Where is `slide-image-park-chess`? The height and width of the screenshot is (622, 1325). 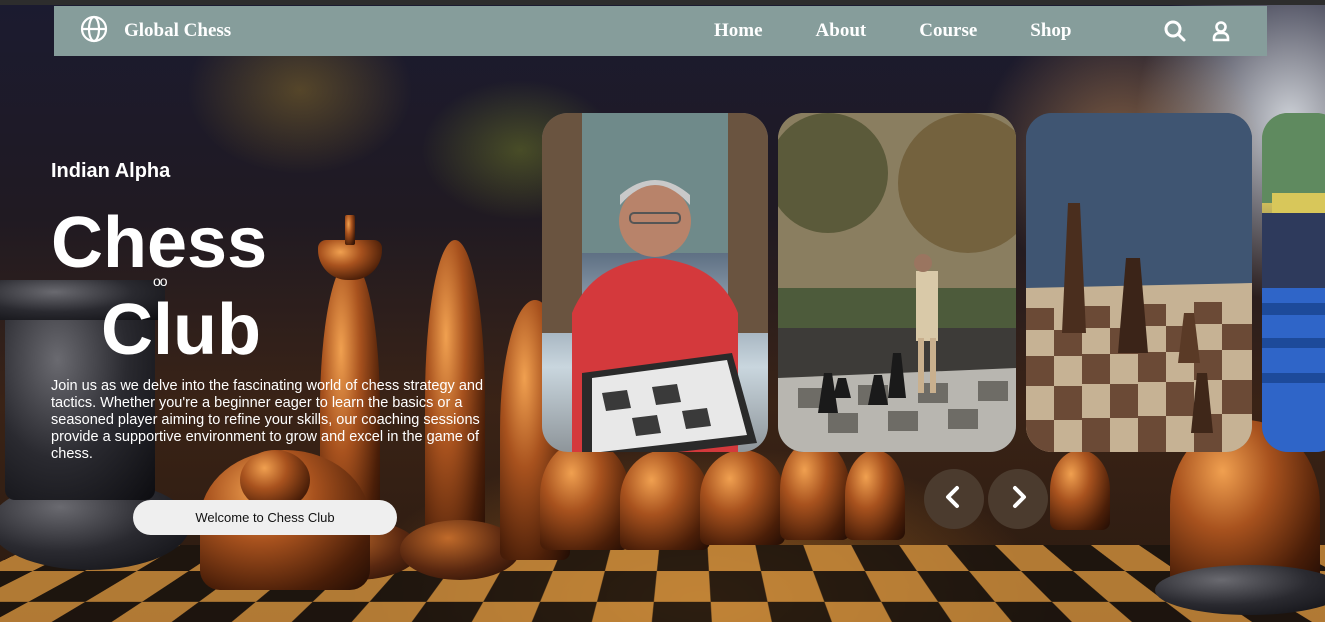
slide-image-park-chess is located at coordinates (897, 282).